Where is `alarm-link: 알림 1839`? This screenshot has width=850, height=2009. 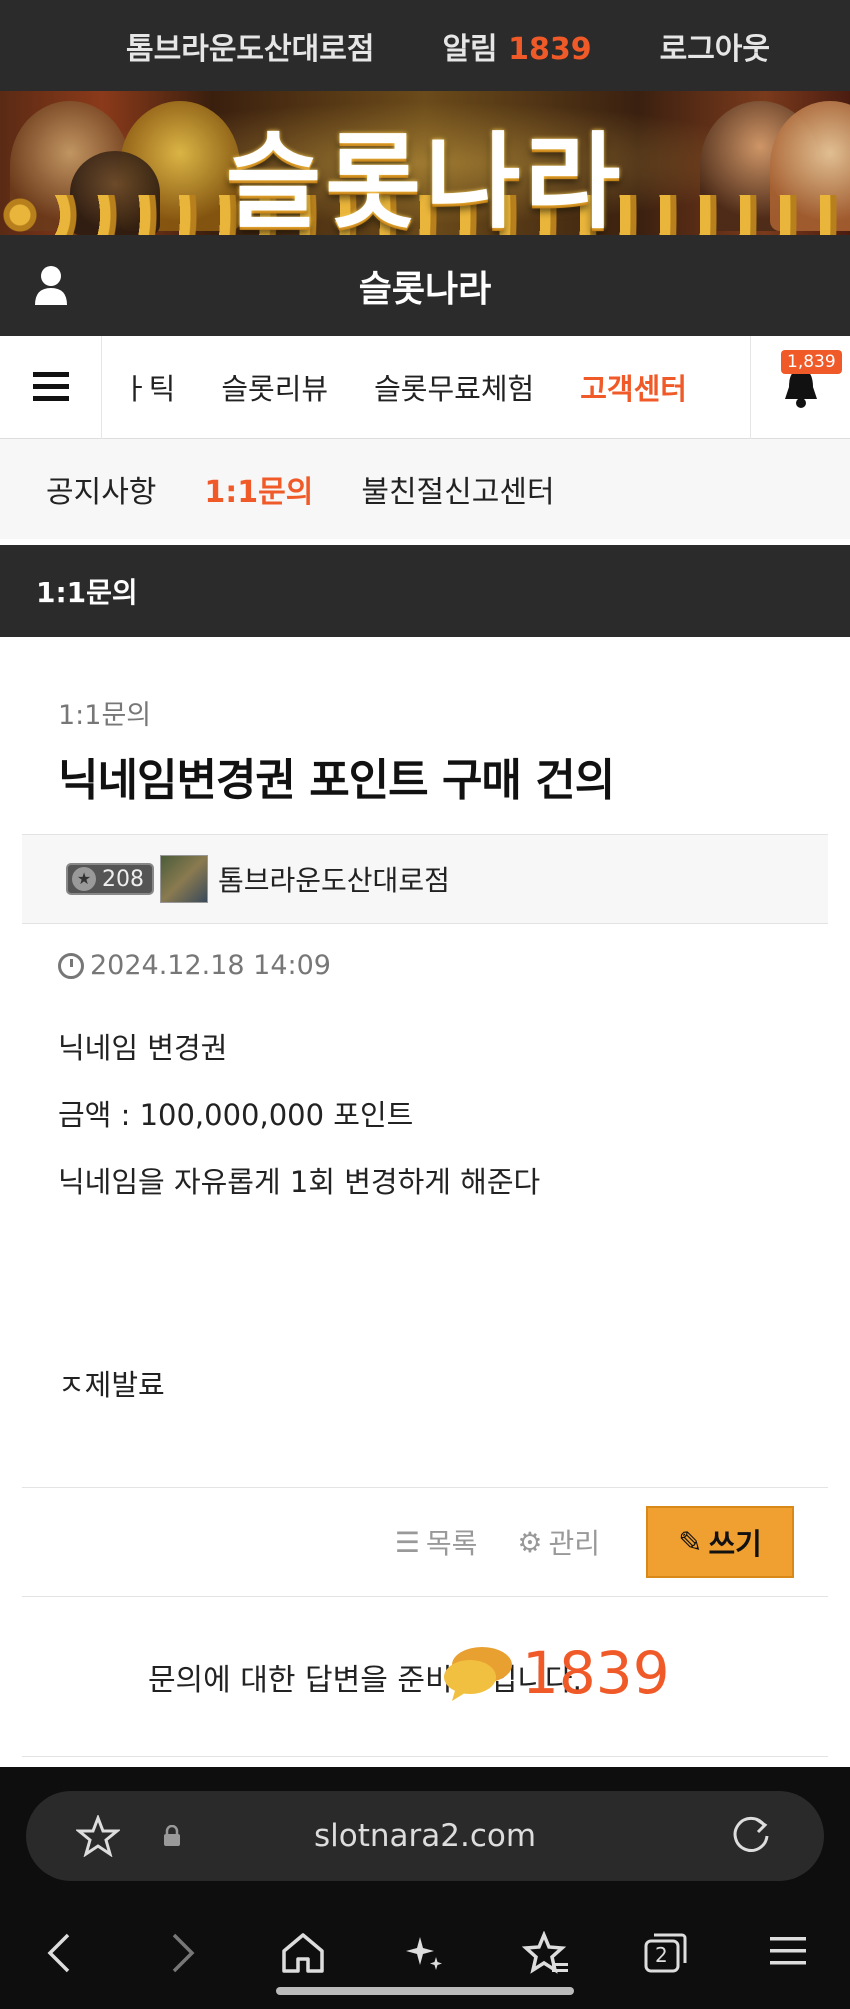
alarm-link: 알림 1839 is located at coordinates (516, 46).